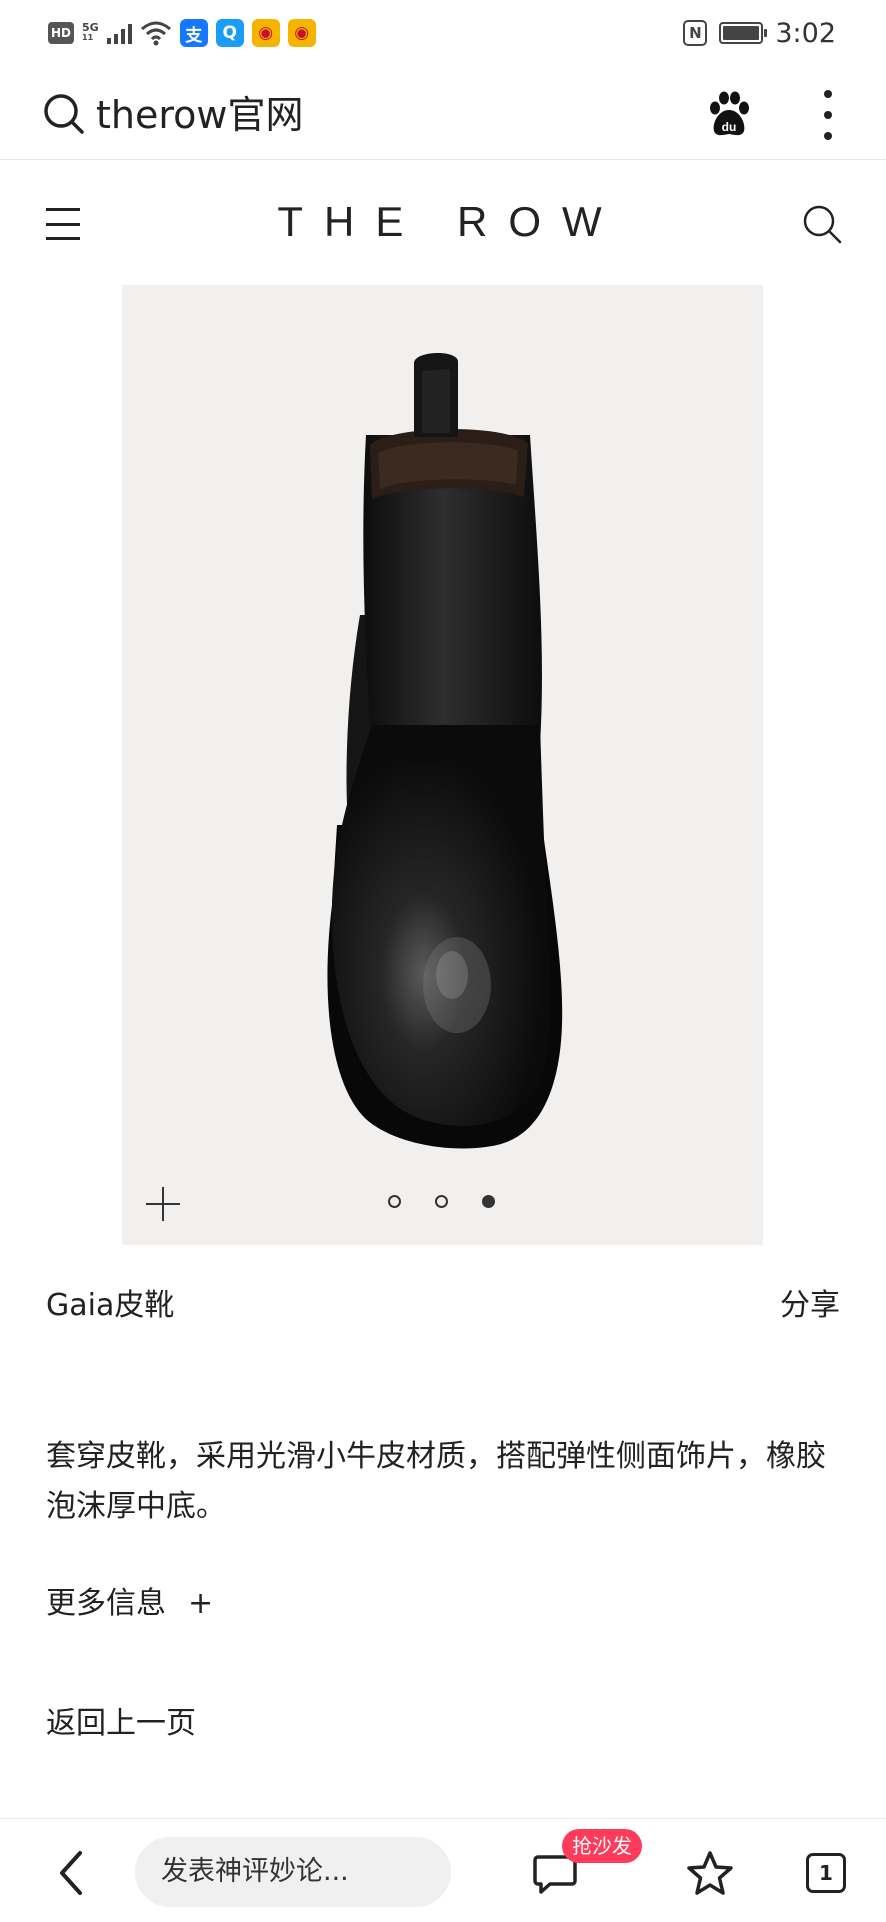 This screenshot has width=886, height=1922. What do you see at coordinates (88, 37) in the screenshot?
I see `network-sub: 11` at bounding box center [88, 37].